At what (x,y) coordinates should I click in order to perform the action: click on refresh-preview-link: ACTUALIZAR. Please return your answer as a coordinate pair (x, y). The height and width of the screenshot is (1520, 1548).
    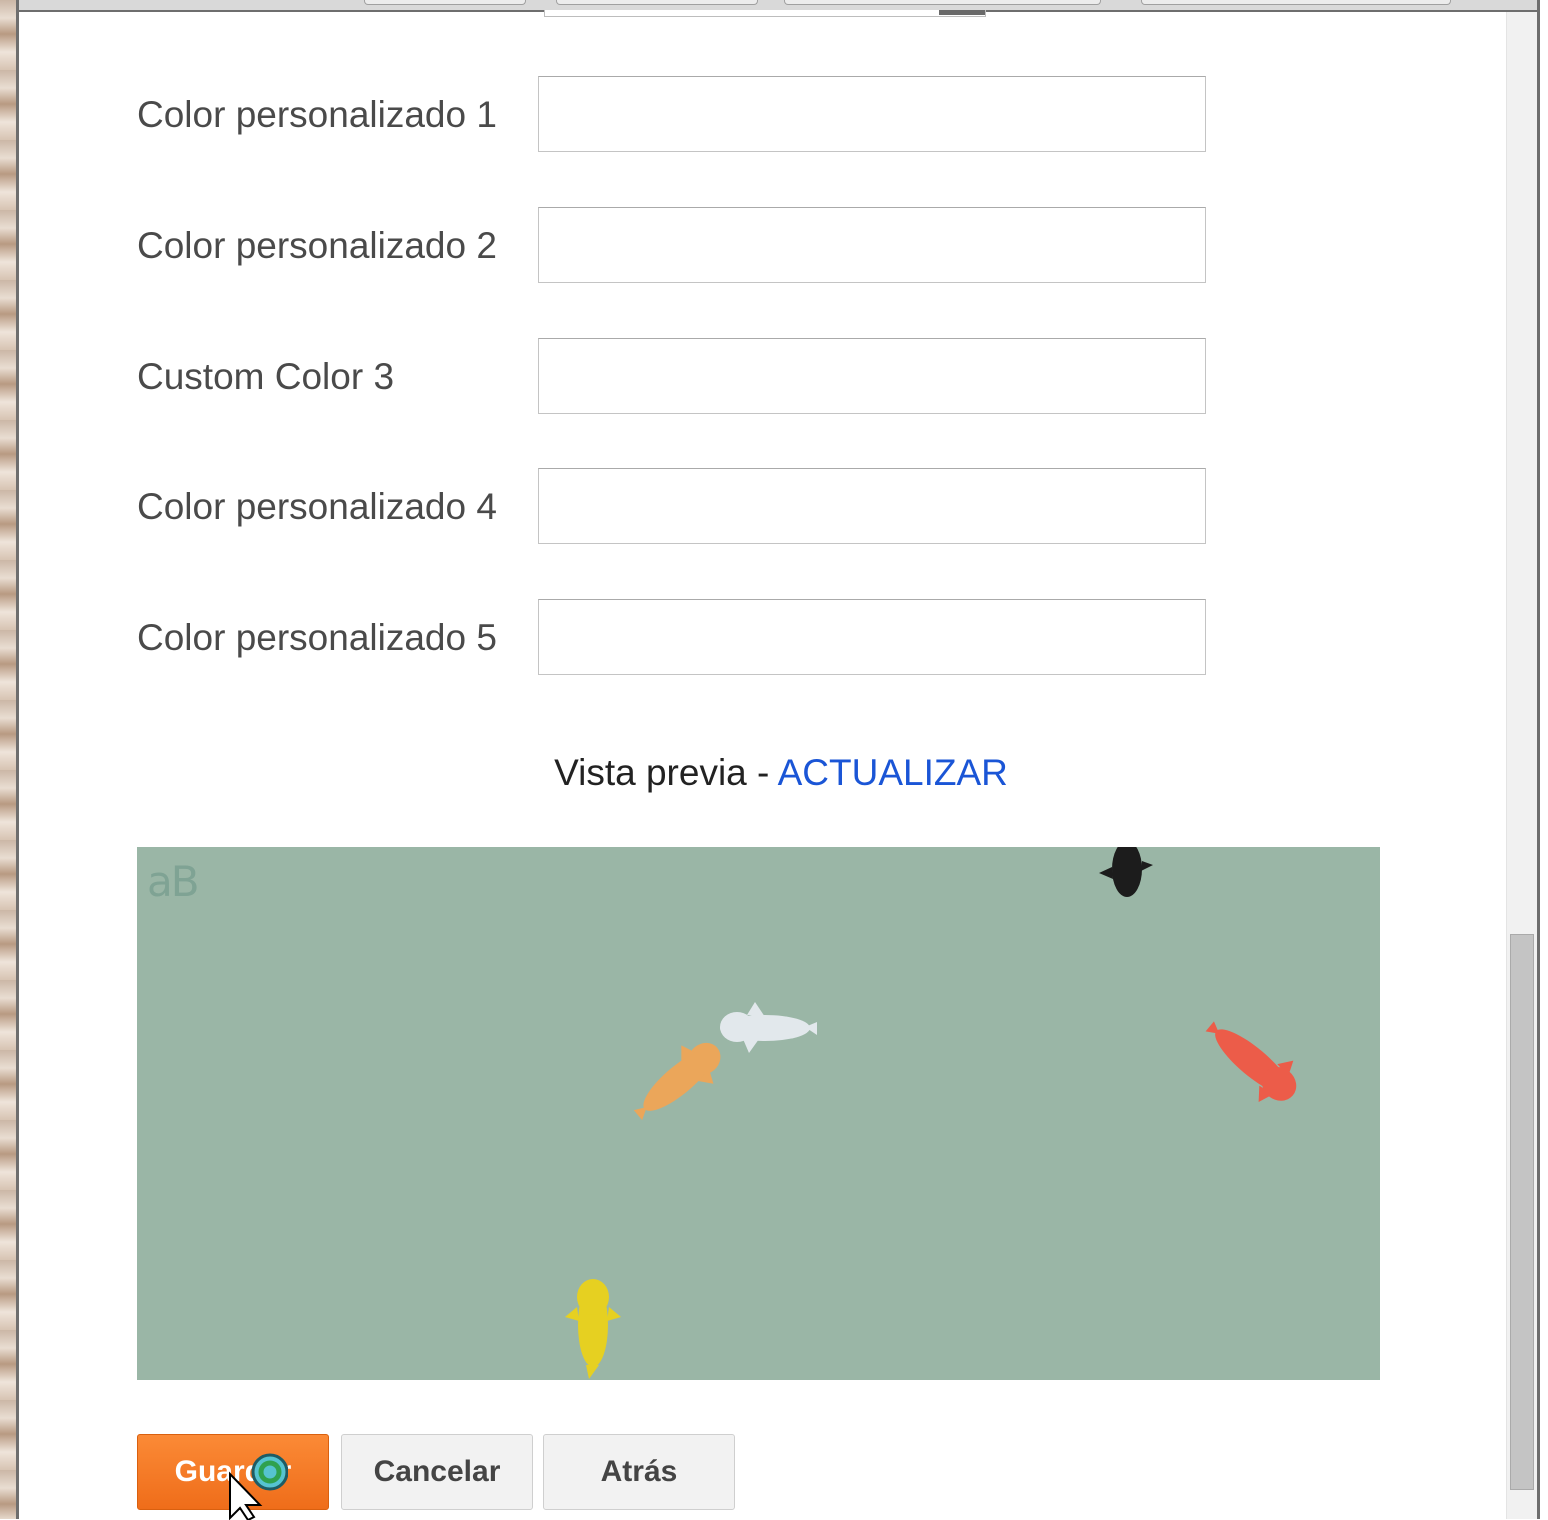
    Looking at the image, I should click on (893, 772).